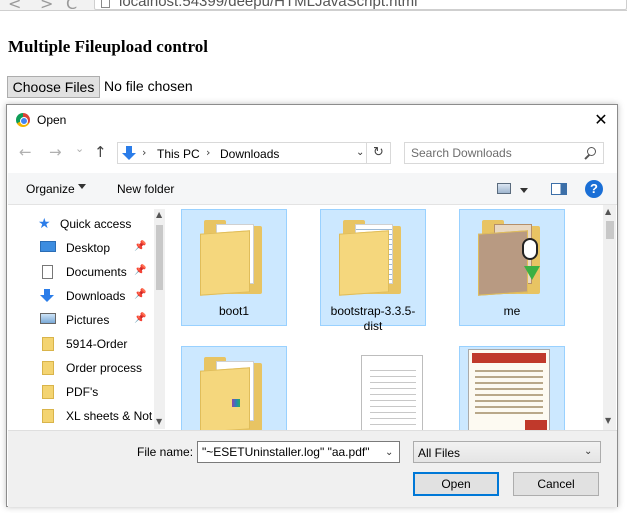 The height and width of the screenshot is (513, 627). I want to click on file-name-combobox: ⌄, so click(298, 452).